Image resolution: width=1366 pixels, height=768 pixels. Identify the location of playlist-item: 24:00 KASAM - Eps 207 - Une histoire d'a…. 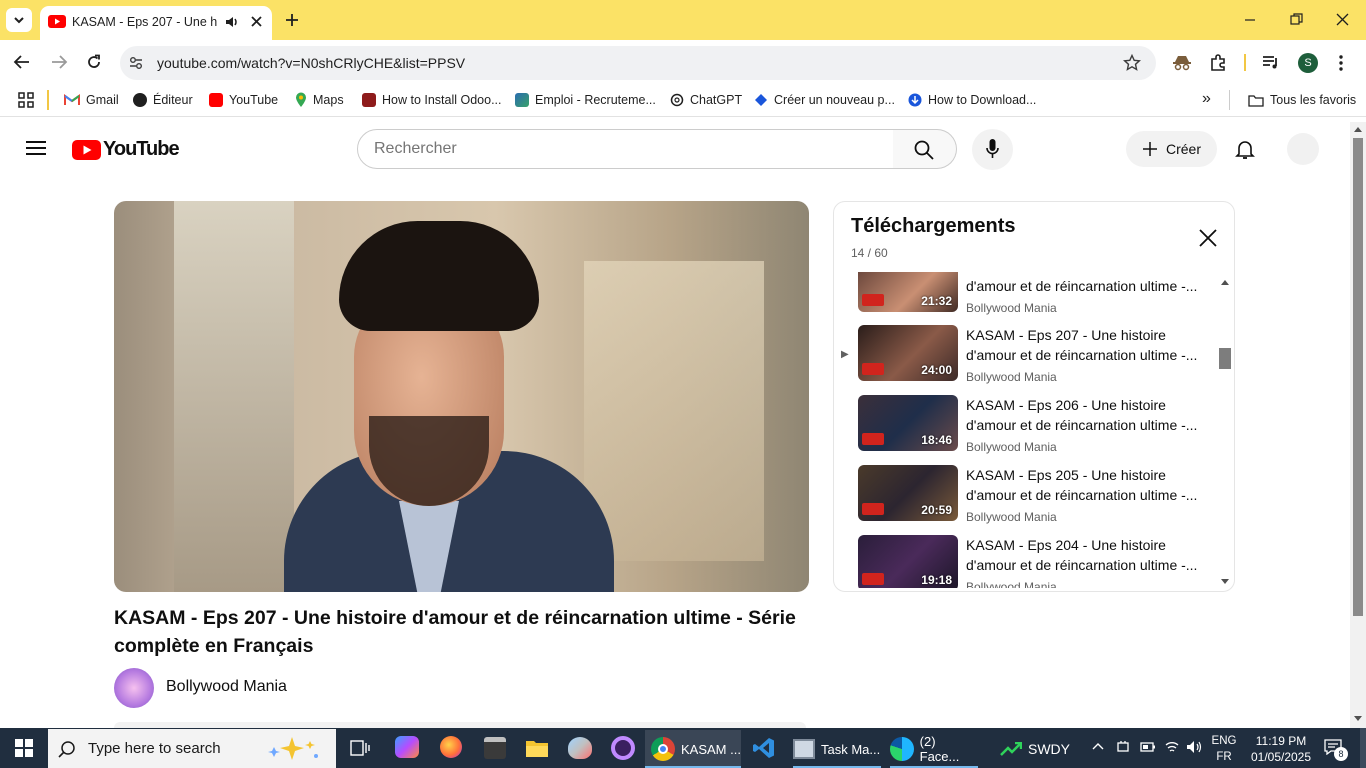
(1038, 354).